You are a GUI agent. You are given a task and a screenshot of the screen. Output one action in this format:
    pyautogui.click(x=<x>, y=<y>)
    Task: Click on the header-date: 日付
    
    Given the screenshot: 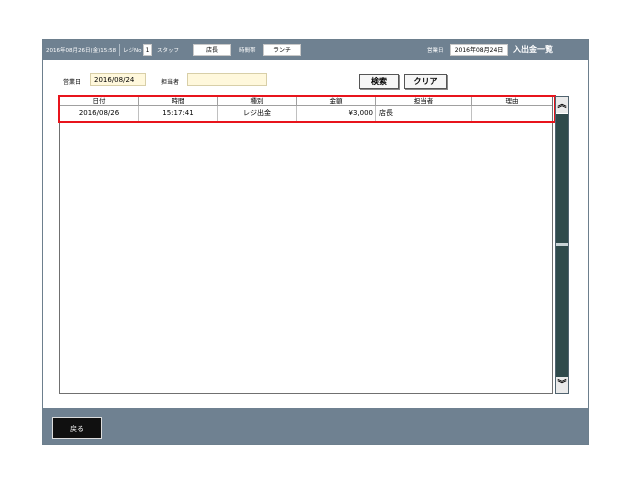 What is the action you would take?
    pyautogui.click(x=99, y=101)
    